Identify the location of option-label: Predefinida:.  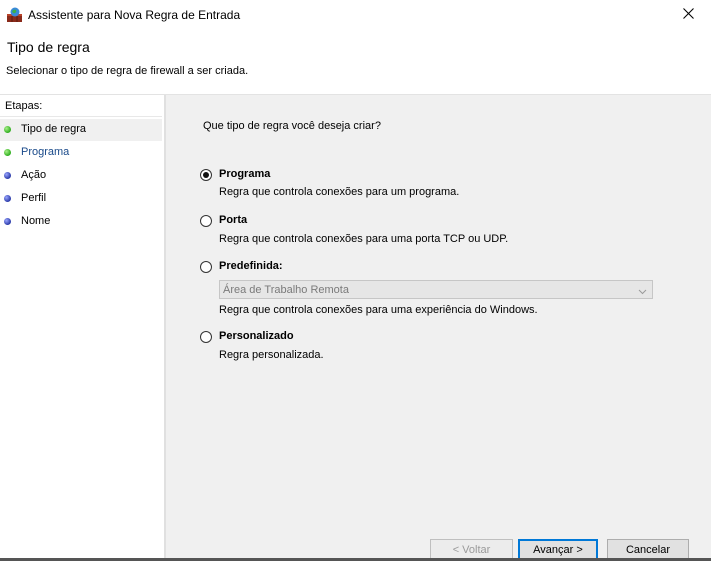
(251, 266).